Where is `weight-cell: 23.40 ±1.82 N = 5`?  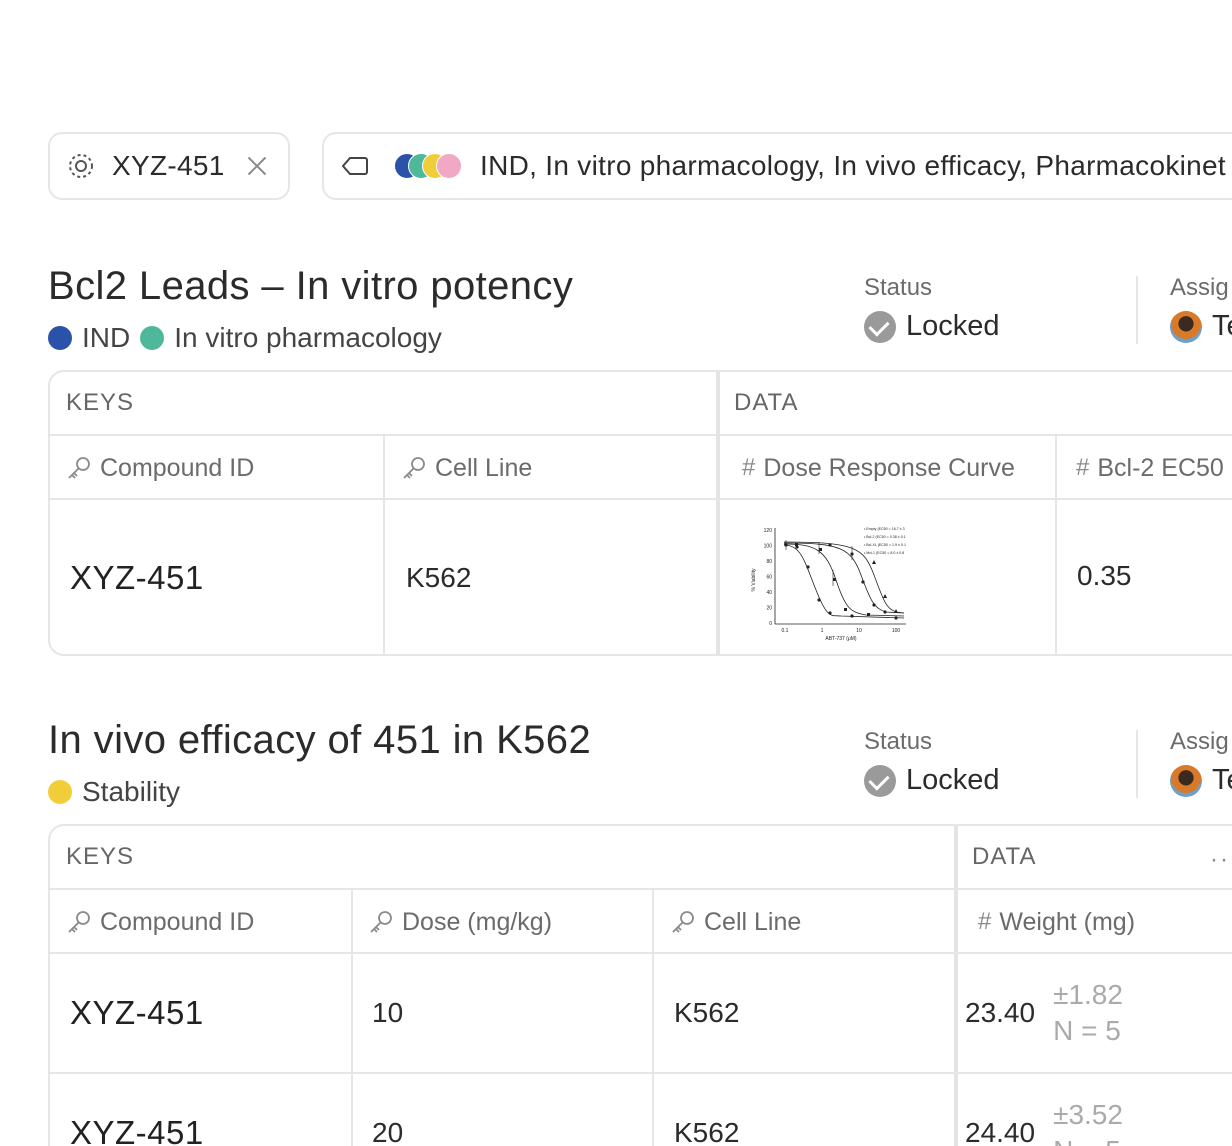
weight-cell: 23.40 ±1.82 N = 5 is located at coordinates (1044, 1013).